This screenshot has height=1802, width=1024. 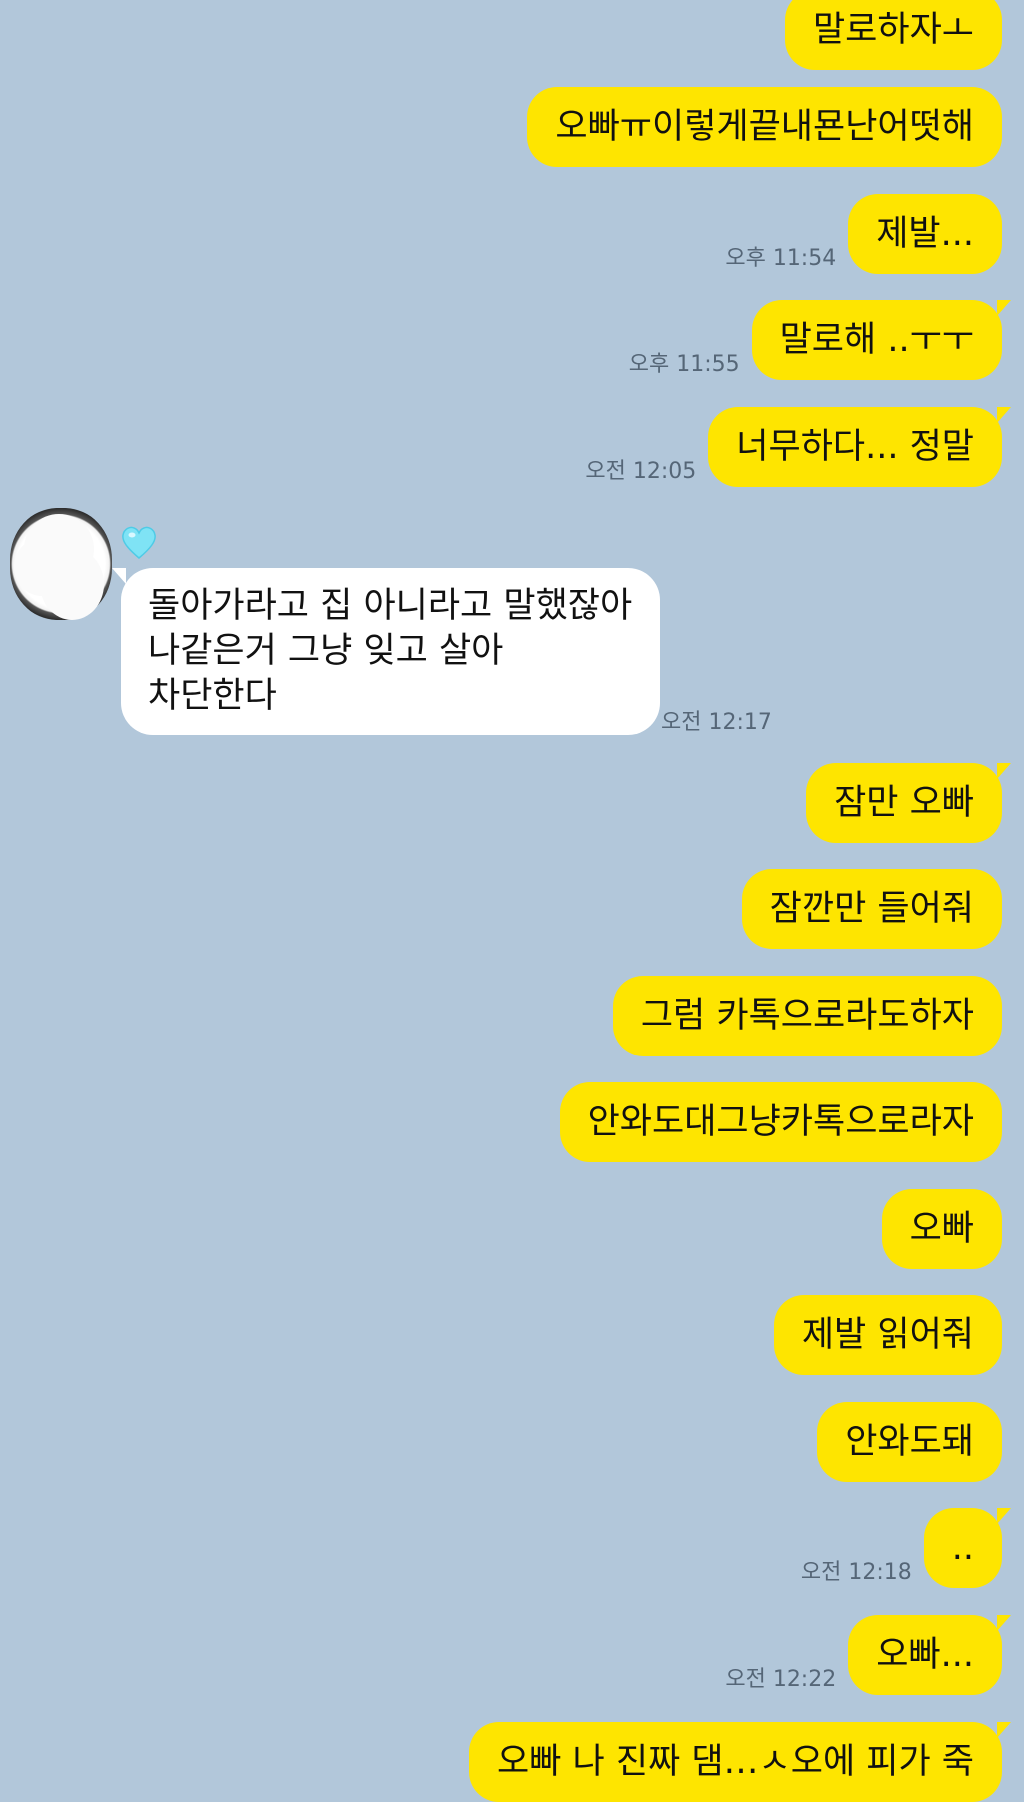 I want to click on message-time: 오전 12:17, so click(x=716, y=722).